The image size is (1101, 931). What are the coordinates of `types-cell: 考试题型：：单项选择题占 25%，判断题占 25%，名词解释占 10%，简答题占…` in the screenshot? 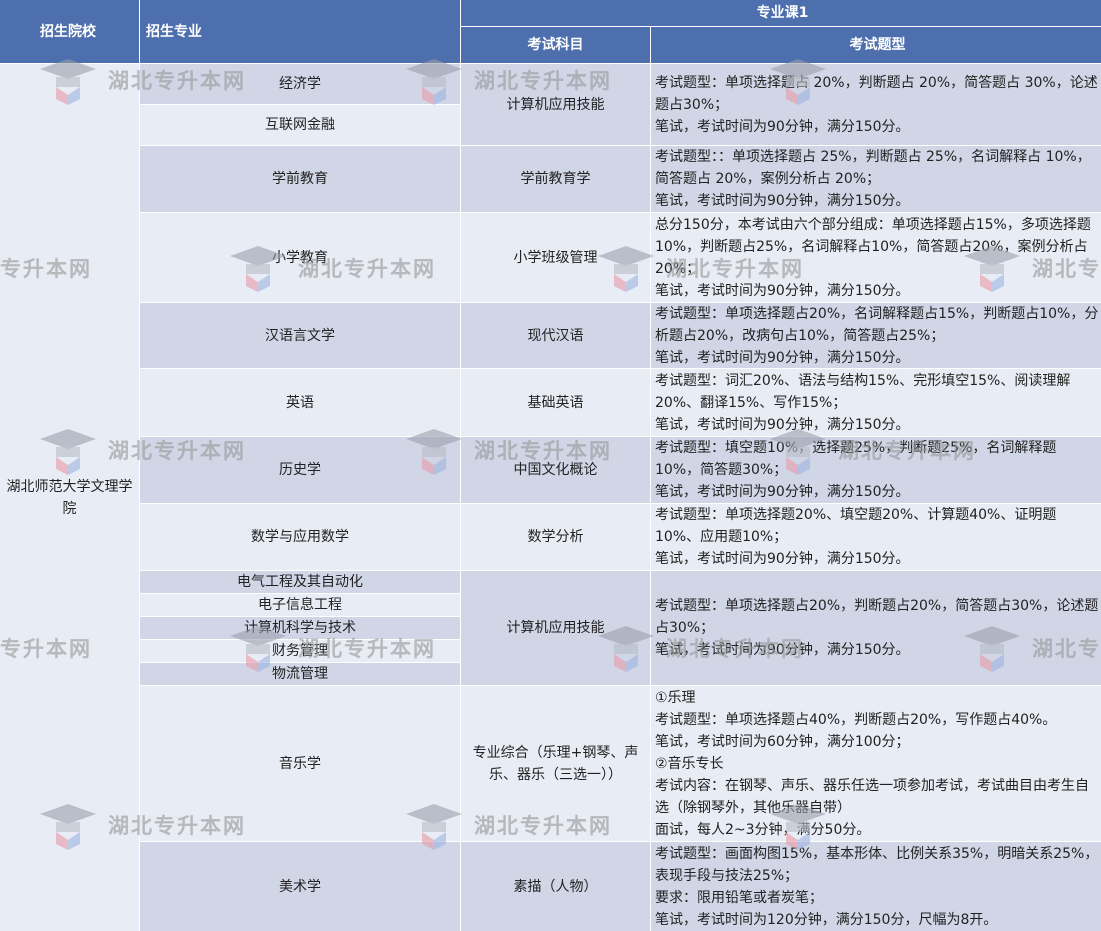 It's located at (876, 179).